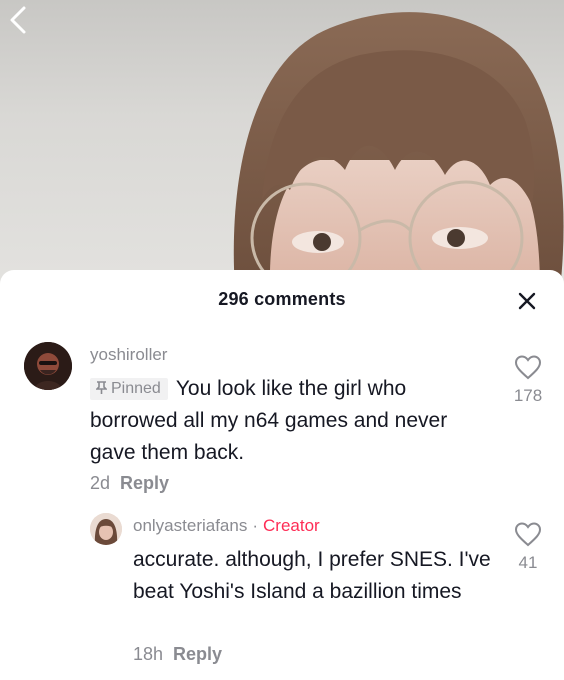 The height and width of the screenshot is (680, 564). Describe the element at coordinates (20, 20) in the screenshot. I see `back-chevron-icon` at that location.